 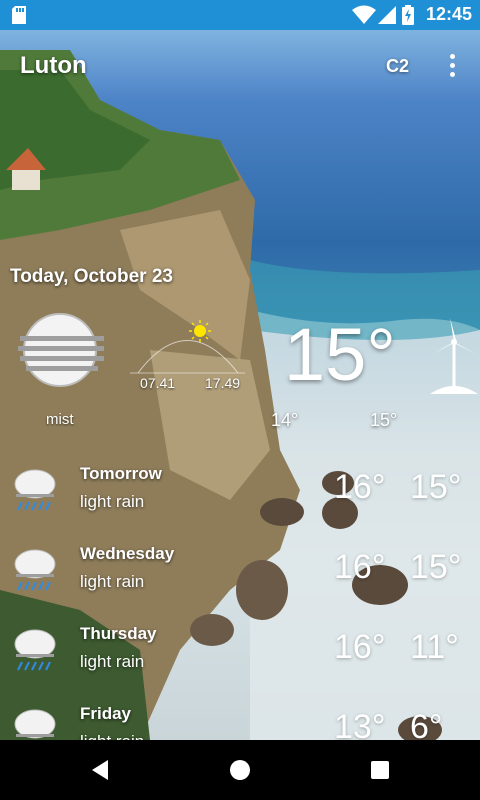 What do you see at coordinates (454, 356) in the screenshot?
I see `wind-turbine-icon` at bounding box center [454, 356].